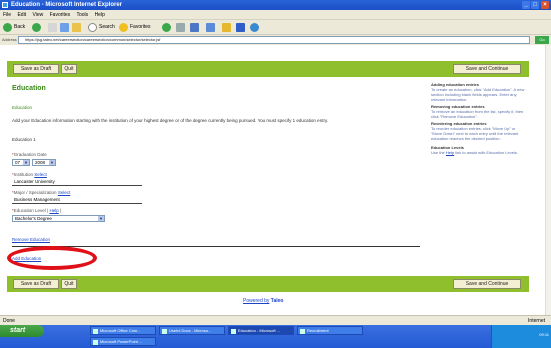  Describe the element at coordinates (164, 331) in the screenshot. I see `word-app-icon` at that location.